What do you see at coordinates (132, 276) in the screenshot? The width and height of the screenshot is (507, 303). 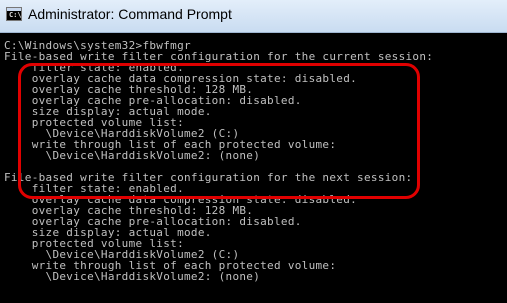 I see `console-line: \Device\HarddiskVolume2: (none)` at bounding box center [132, 276].